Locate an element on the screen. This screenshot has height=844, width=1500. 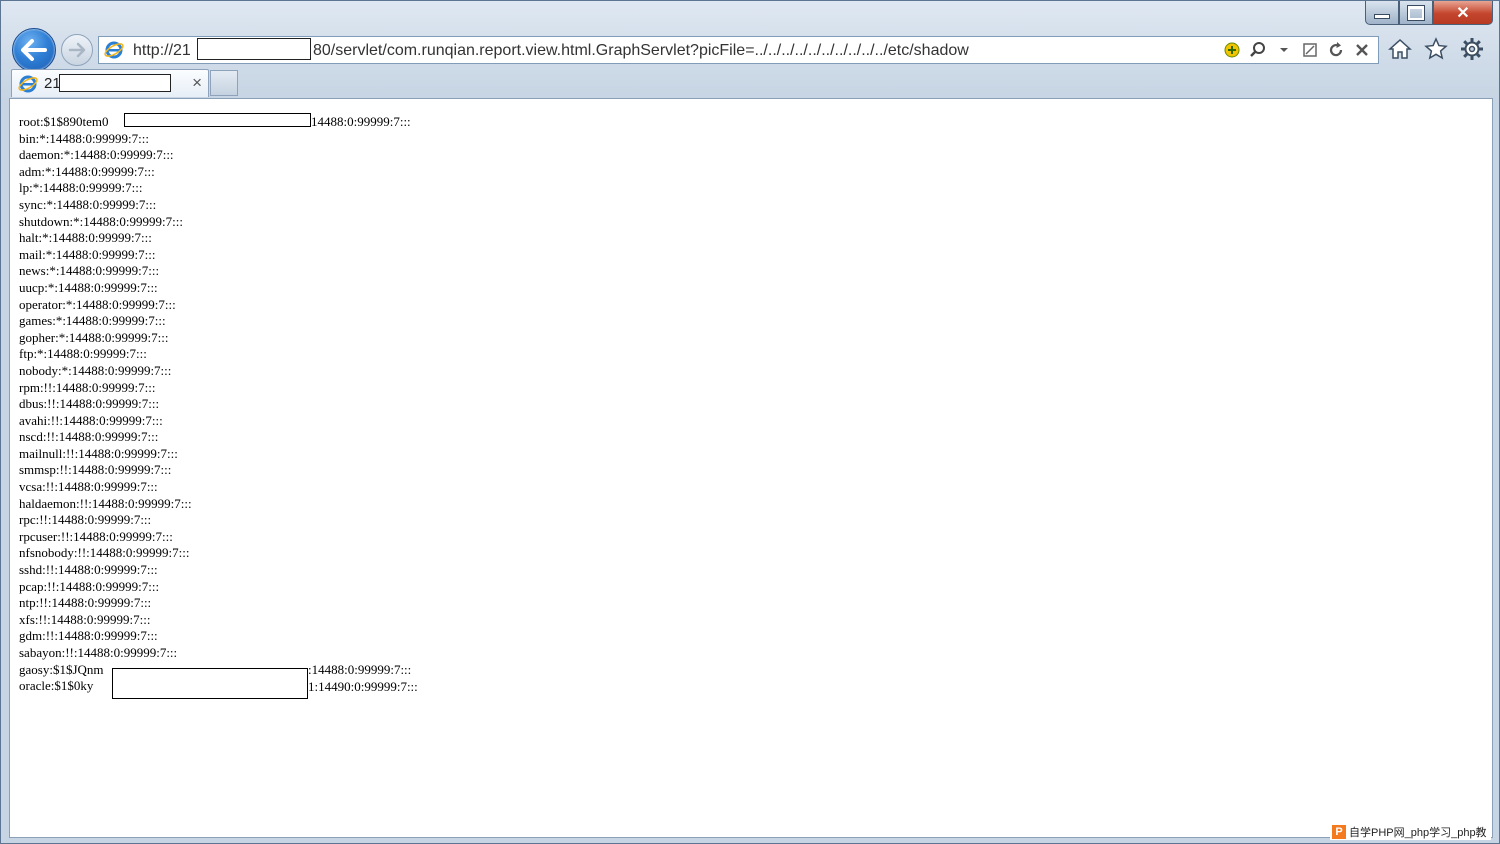
add-icon is located at coordinates (1232, 50).